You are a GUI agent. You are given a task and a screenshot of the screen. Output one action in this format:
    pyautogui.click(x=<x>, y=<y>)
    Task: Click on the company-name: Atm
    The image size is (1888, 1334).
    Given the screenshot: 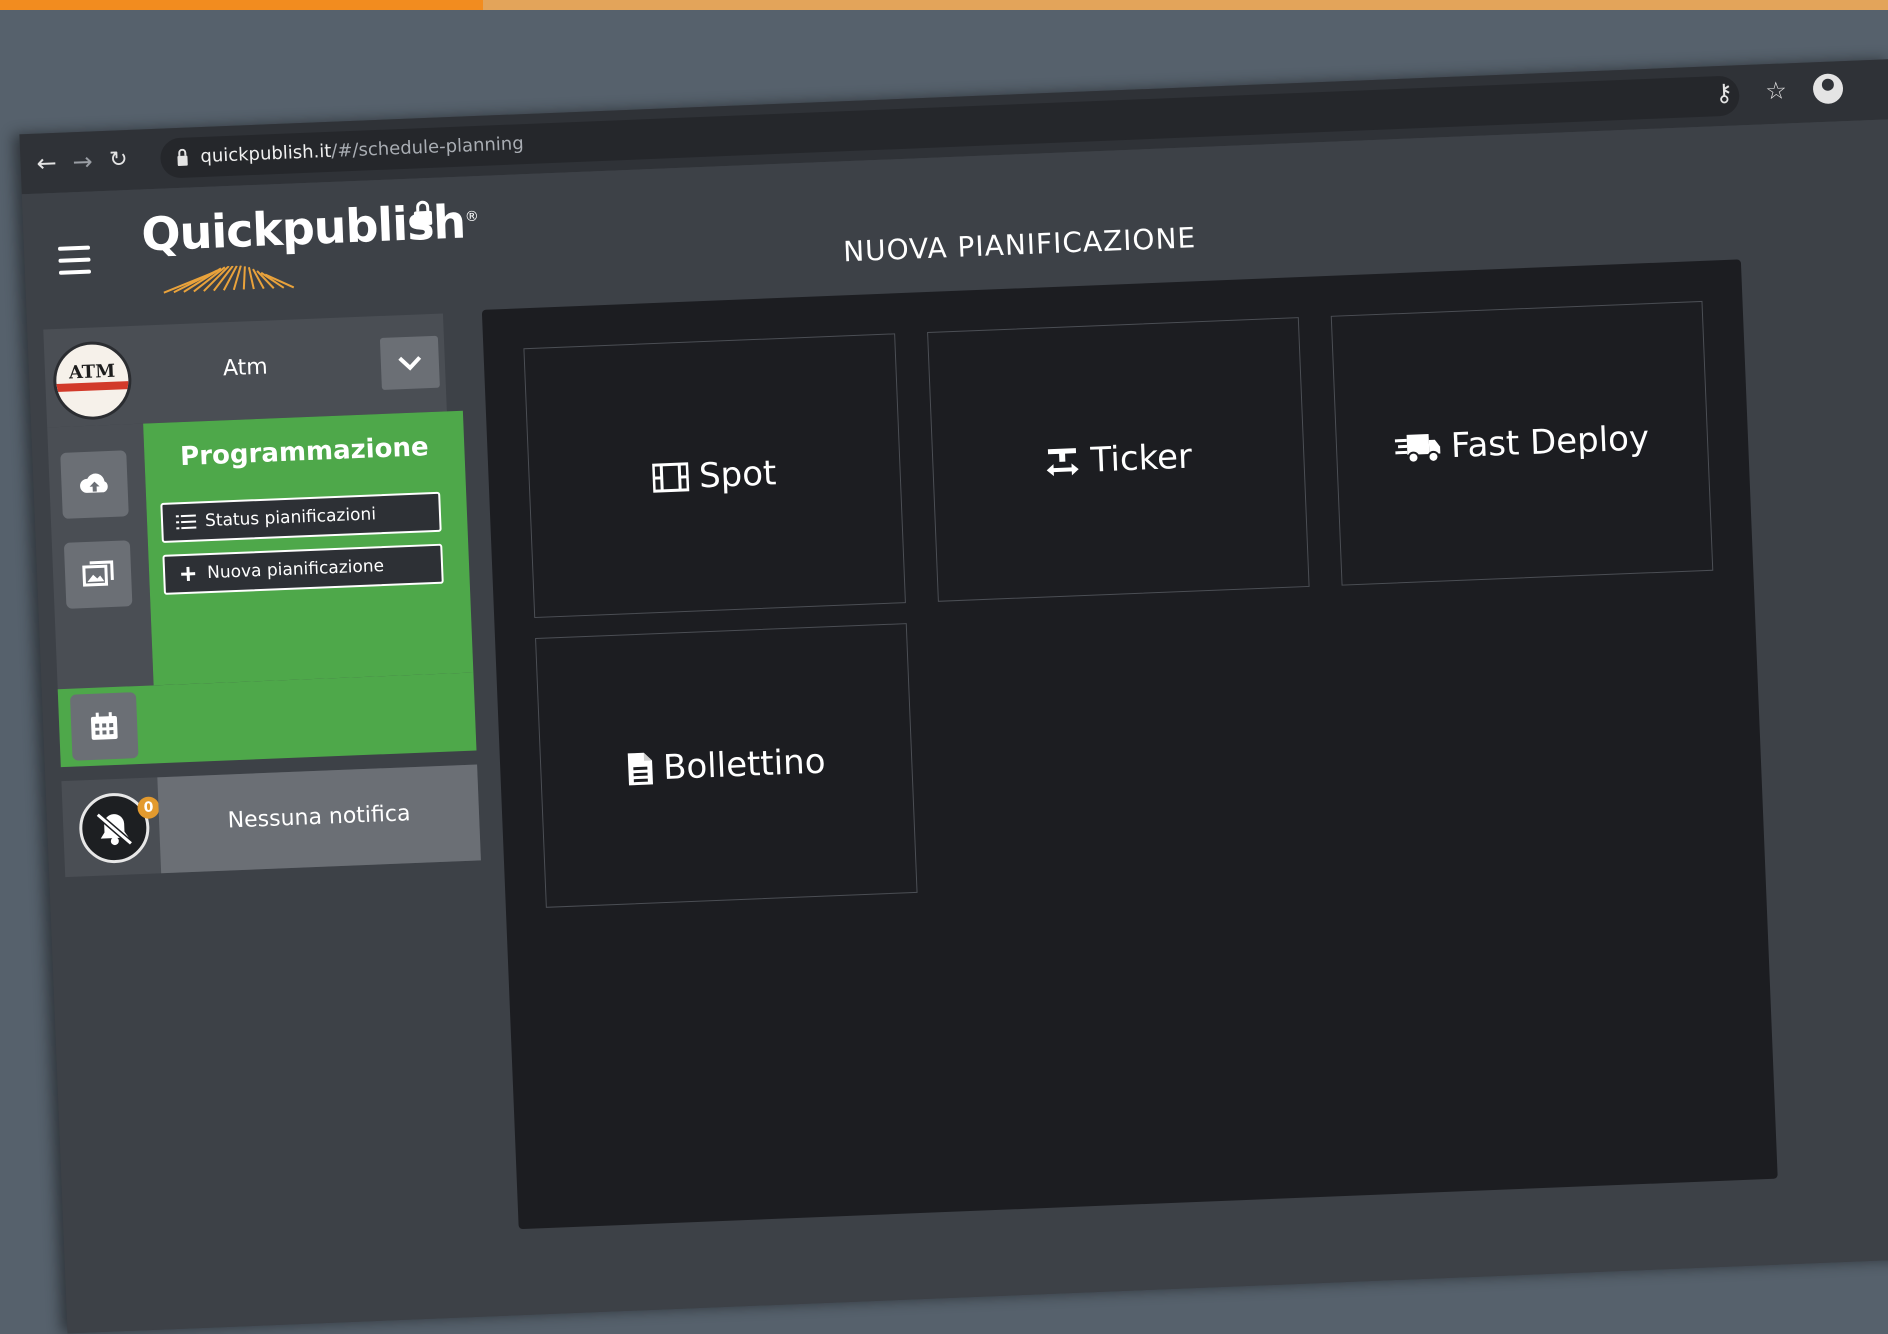 What is the action you would take?
    pyautogui.click(x=245, y=368)
    